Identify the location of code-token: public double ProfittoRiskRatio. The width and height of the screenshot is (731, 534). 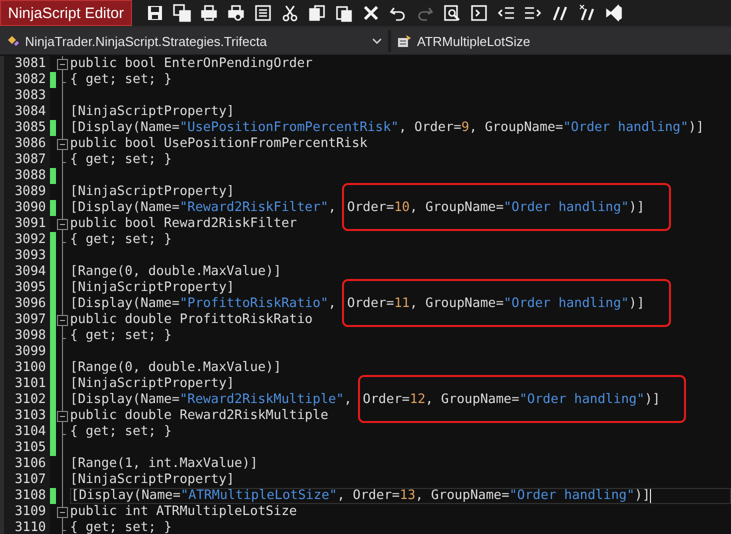
(191, 319).